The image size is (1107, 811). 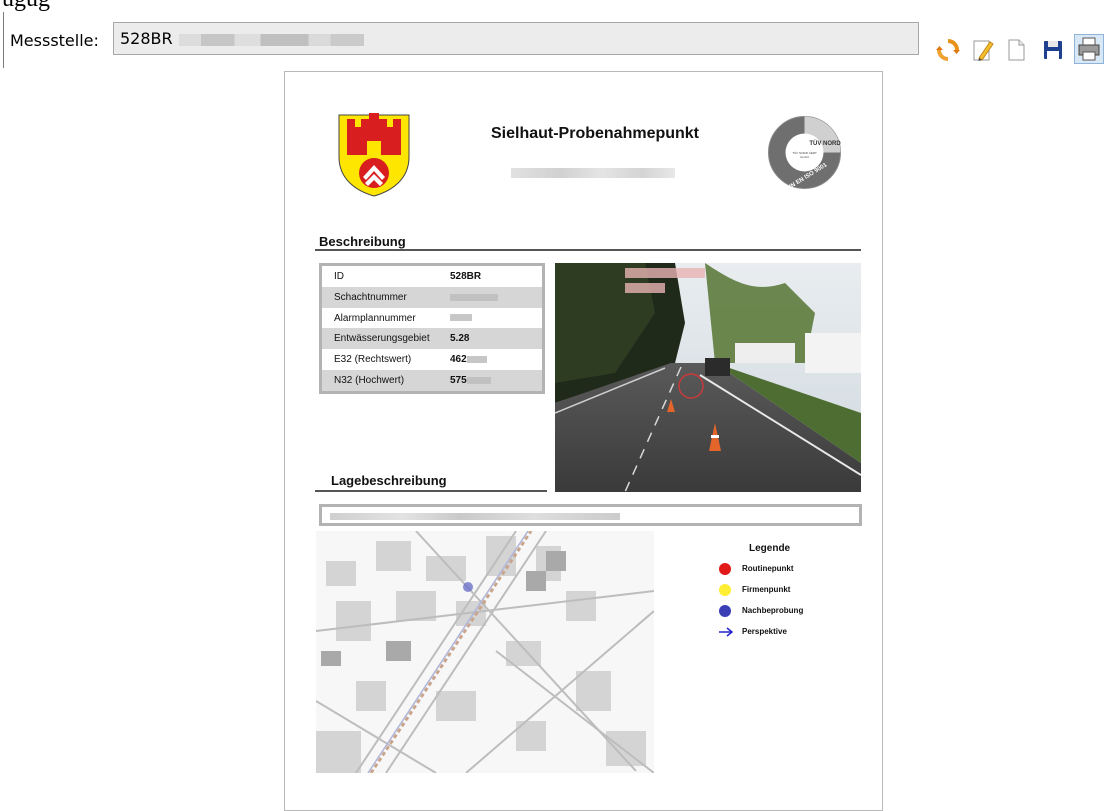 I want to click on toolbar: Messstelle: 528BR, so click(x=553, y=40).